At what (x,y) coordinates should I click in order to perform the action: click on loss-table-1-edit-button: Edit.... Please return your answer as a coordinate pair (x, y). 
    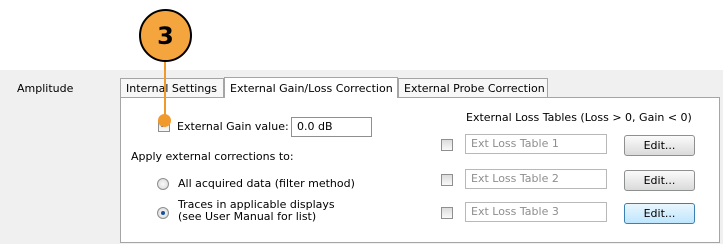
    Looking at the image, I should click on (659, 145).